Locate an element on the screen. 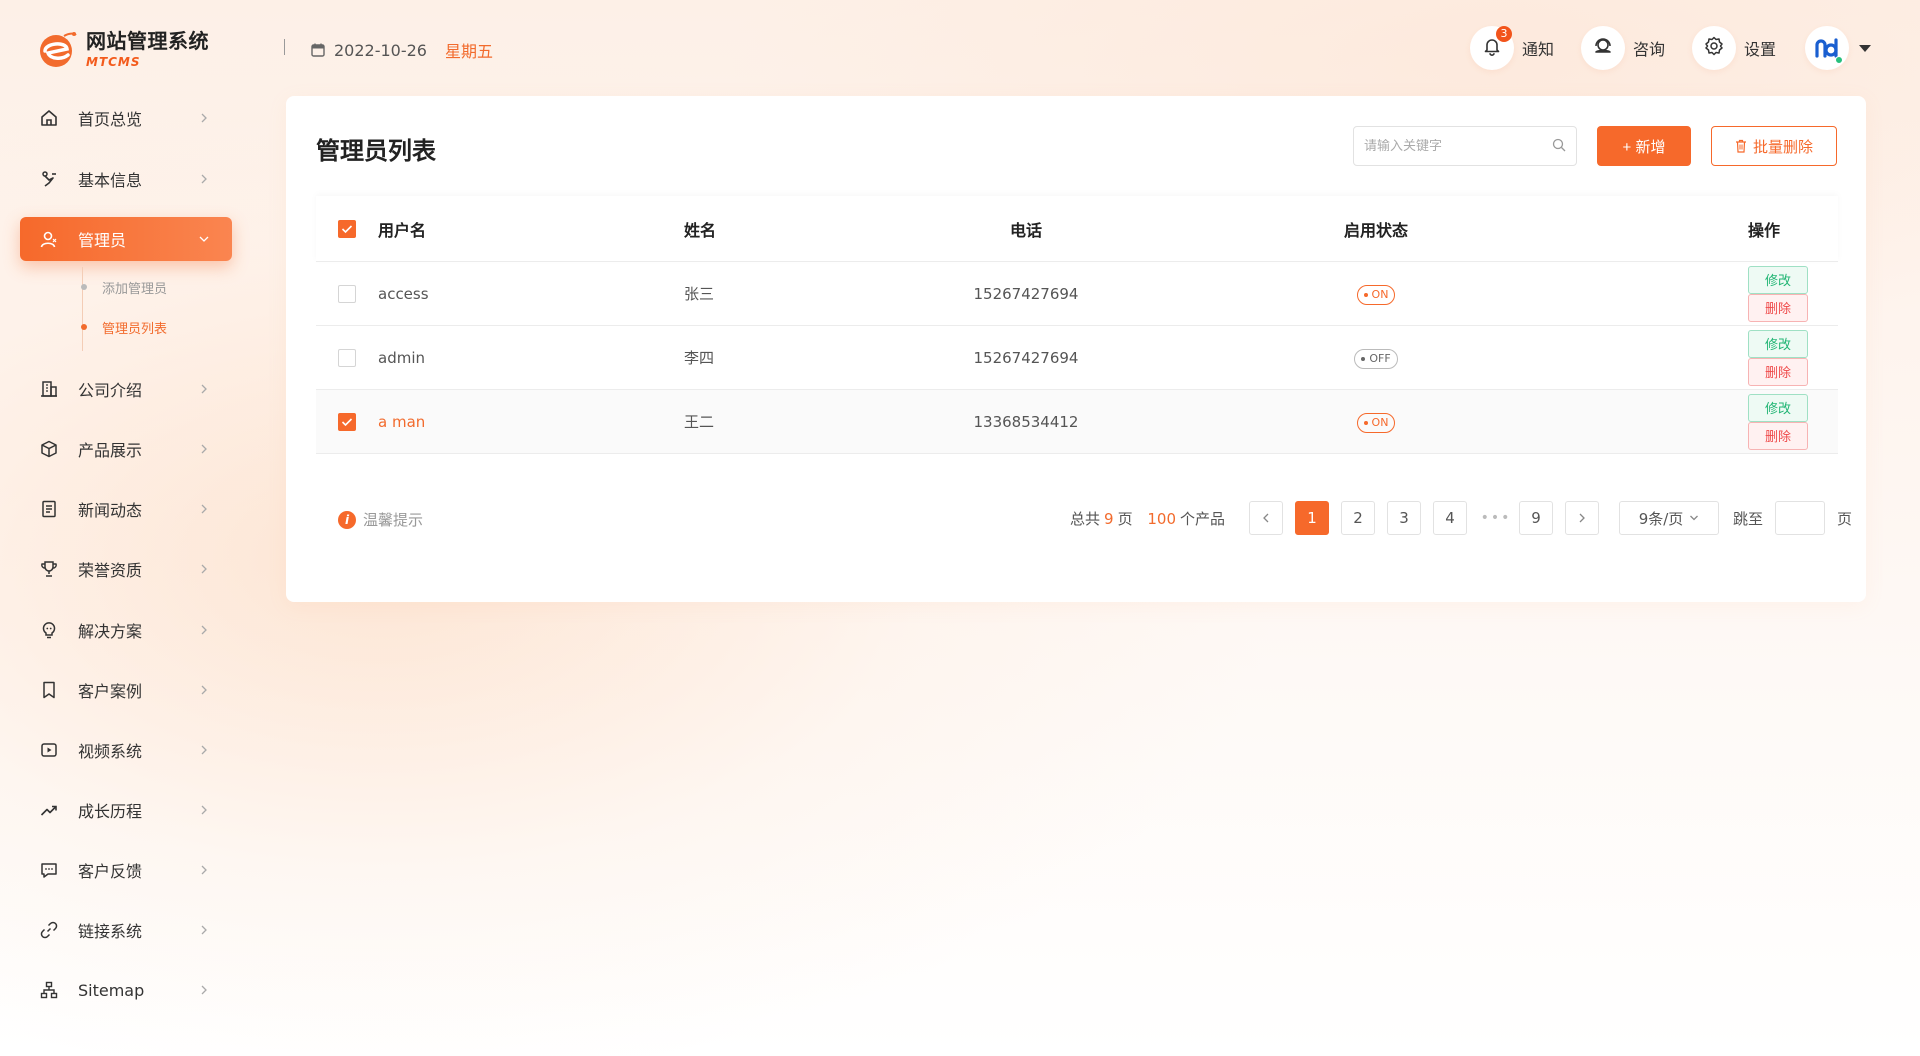 This screenshot has height=1056, width=1920. gear-icon is located at coordinates (1714, 48).